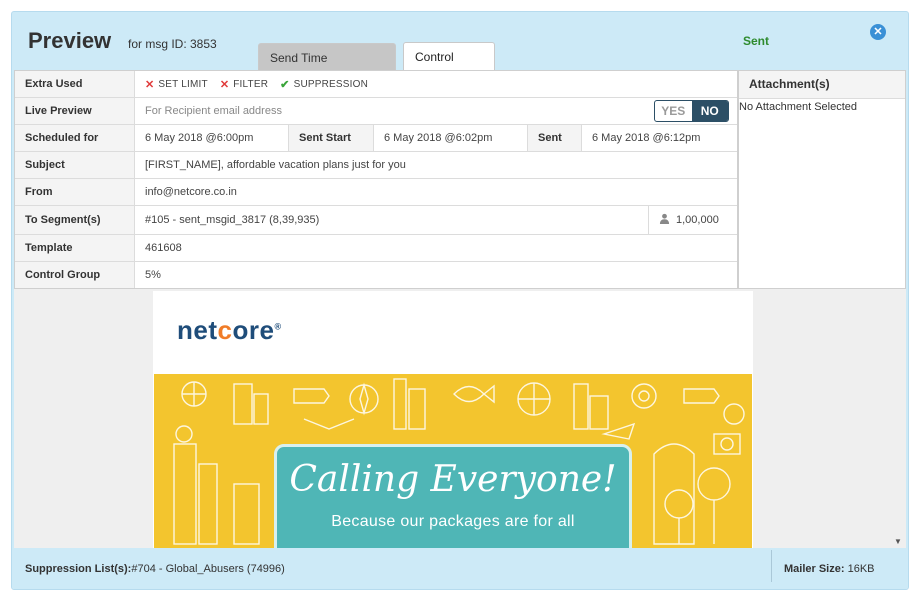 Image resolution: width=923 pixels, height=607 pixels. Describe the element at coordinates (451, 138) in the screenshot. I see `sent-start-value: 6 May 2018 @6:02pm` at that location.